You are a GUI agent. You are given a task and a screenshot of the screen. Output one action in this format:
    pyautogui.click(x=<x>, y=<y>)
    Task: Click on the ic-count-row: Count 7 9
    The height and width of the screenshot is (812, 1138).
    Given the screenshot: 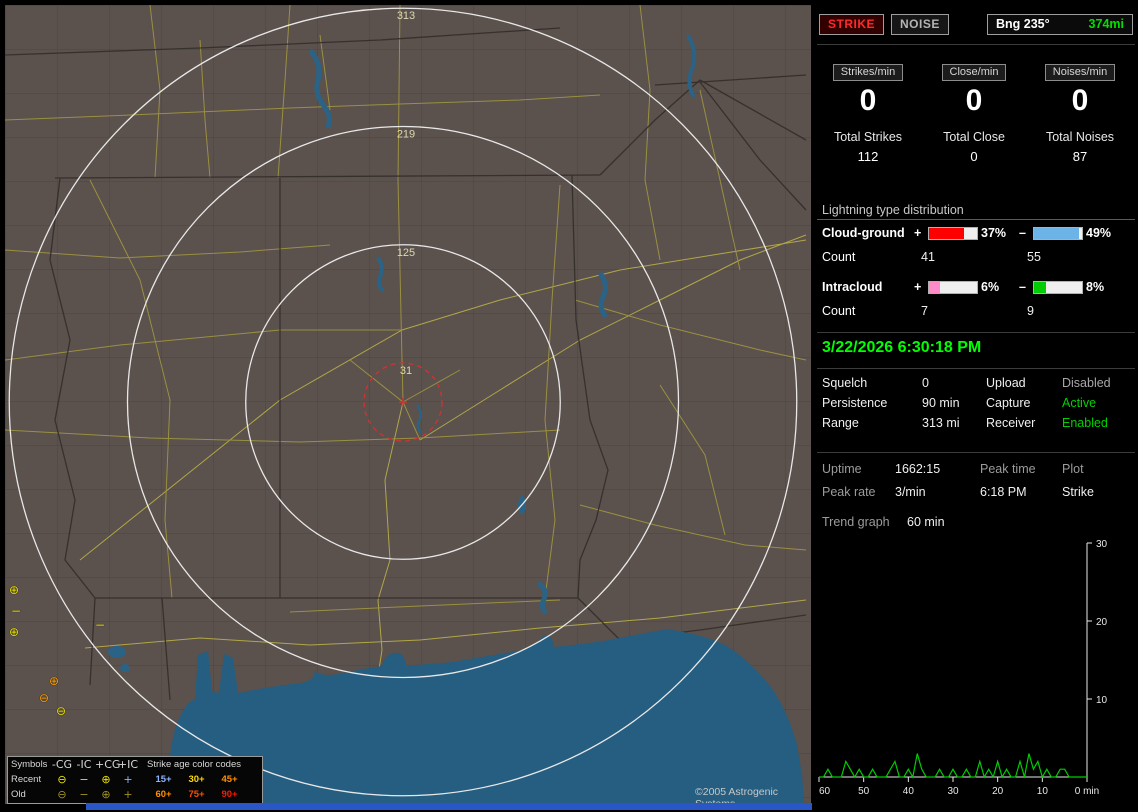 What is the action you would take?
    pyautogui.click(x=978, y=311)
    